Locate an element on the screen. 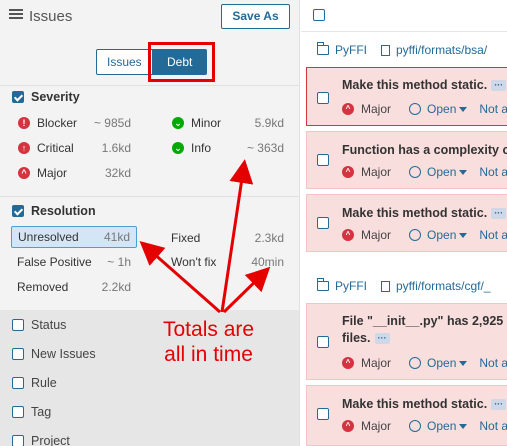  severity-facet-title: Severity is located at coordinates (55, 97).